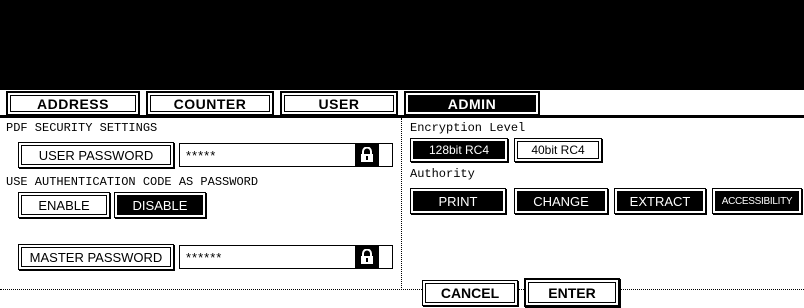 This screenshot has width=804, height=308. Describe the element at coordinates (339, 103) in the screenshot. I see `tab-user: USER` at that location.